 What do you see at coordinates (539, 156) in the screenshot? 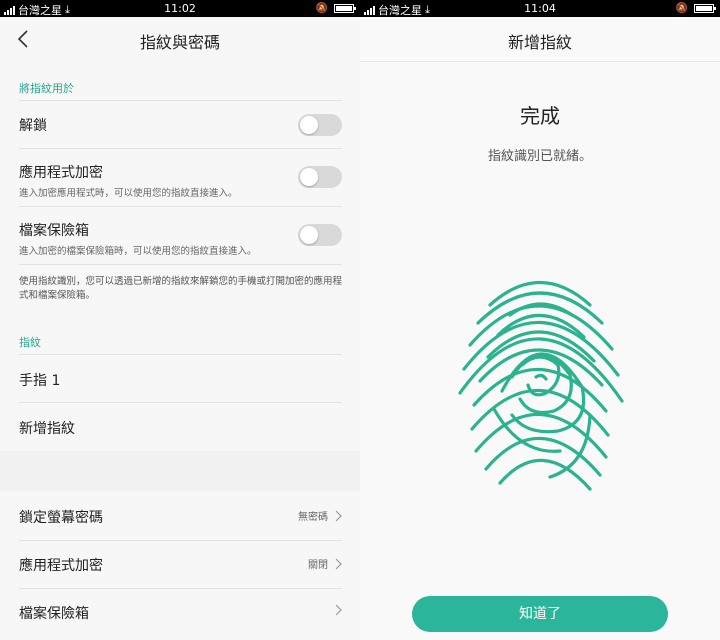
I see `ready-message: 指紋識別已就緒。` at bounding box center [539, 156].